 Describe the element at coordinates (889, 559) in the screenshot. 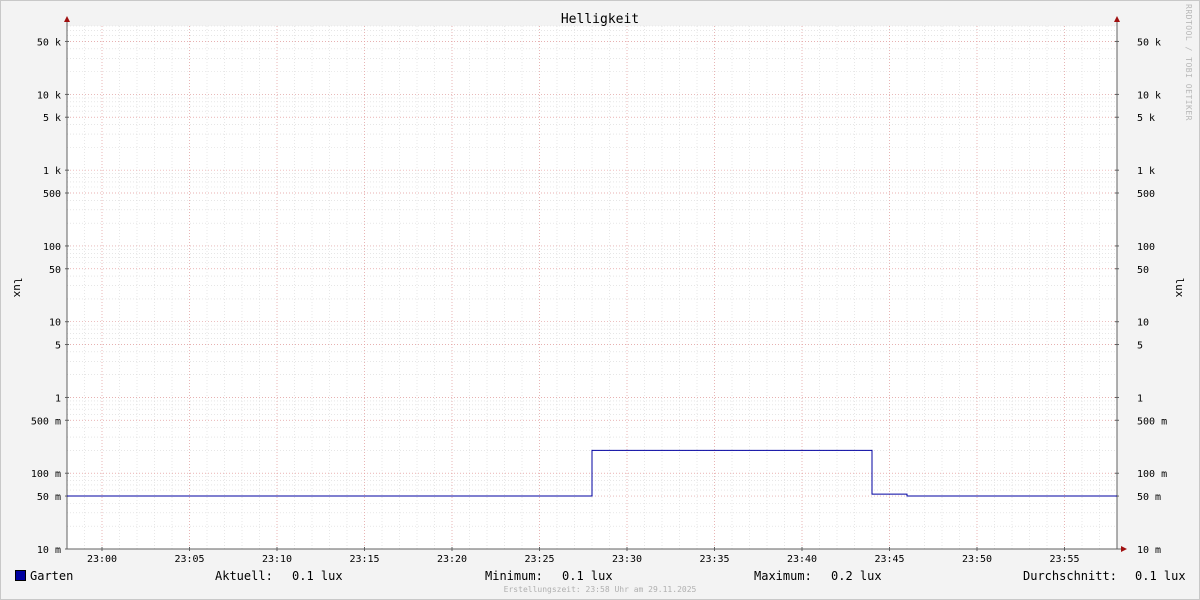

I see `x-tick-label: 23:45` at that location.